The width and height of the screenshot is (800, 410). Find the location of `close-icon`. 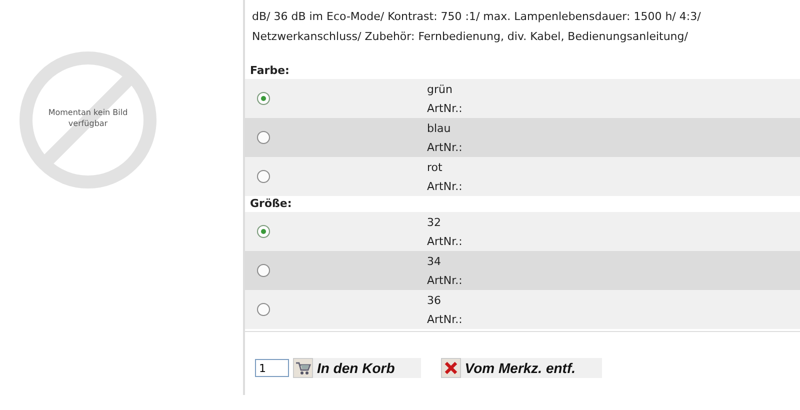

close-icon is located at coordinates (450, 368).